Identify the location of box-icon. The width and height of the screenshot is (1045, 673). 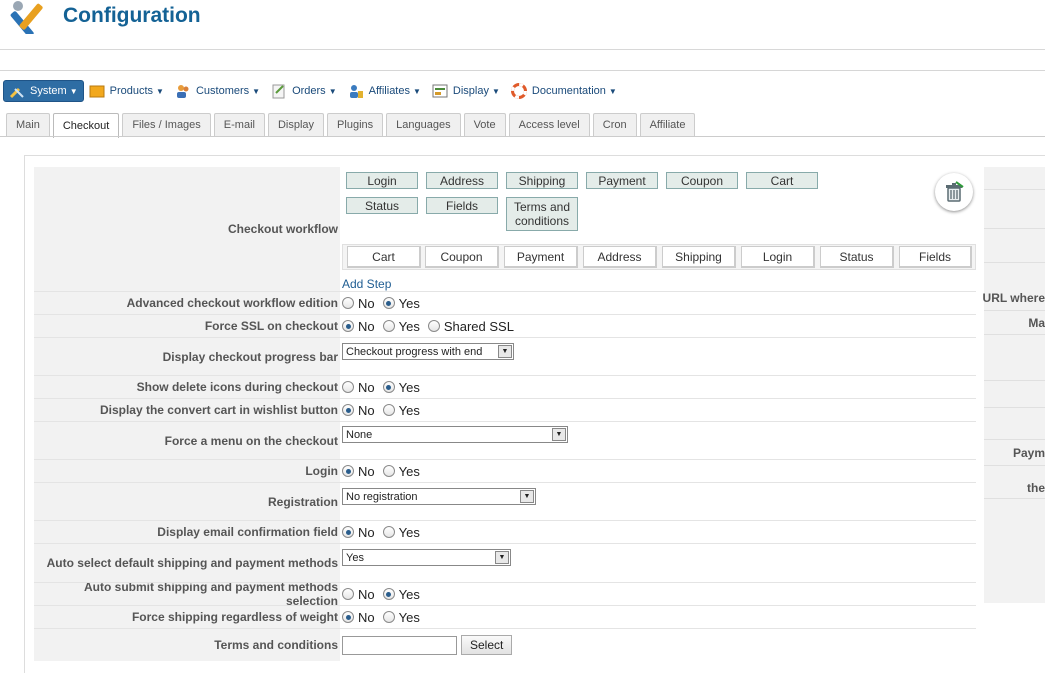
(97, 91).